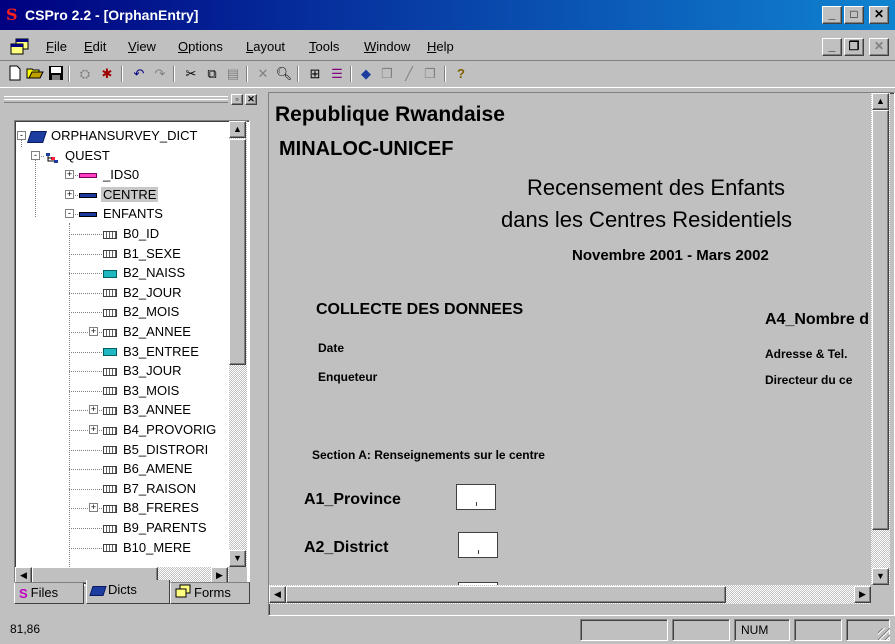 The width and height of the screenshot is (895, 644). What do you see at coordinates (15, 74) in the screenshot?
I see `new-icon` at bounding box center [15, 74].